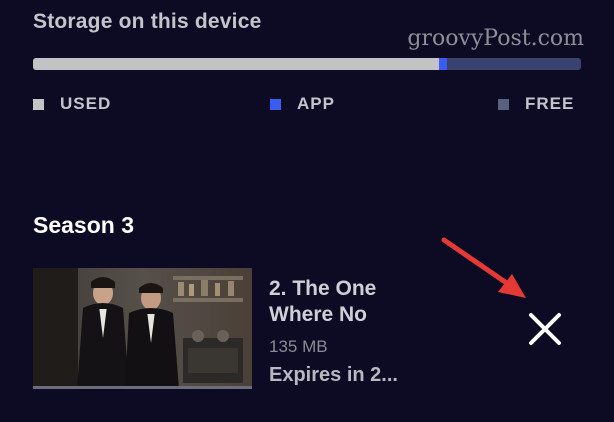 This screenshot has width=614, height=422. What do you see at coordinates (236, 64) in the screenshot?
I see `storage-bar-used` at bounding box center [236, 64].